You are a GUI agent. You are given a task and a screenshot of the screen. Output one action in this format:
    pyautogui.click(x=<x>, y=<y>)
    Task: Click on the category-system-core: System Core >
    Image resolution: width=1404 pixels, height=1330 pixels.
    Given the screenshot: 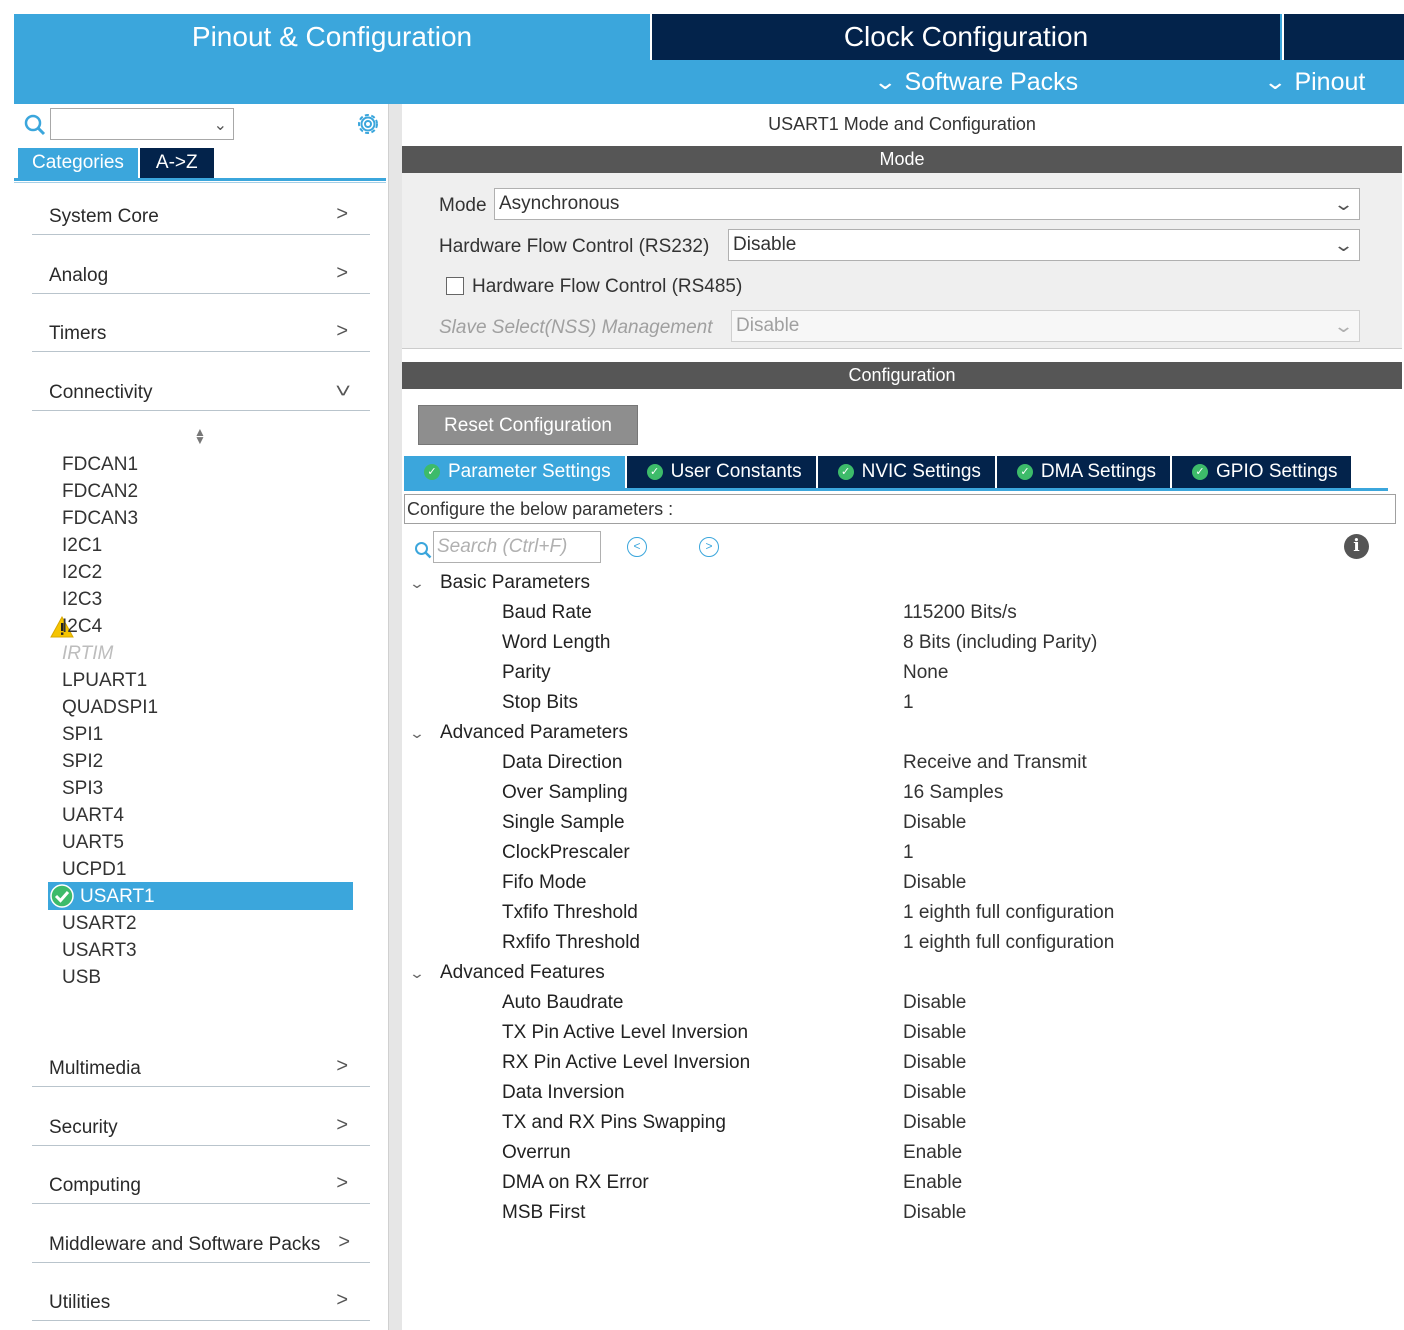 What is the action you would take?
    pyautogui.click(x=201, y=217)
    